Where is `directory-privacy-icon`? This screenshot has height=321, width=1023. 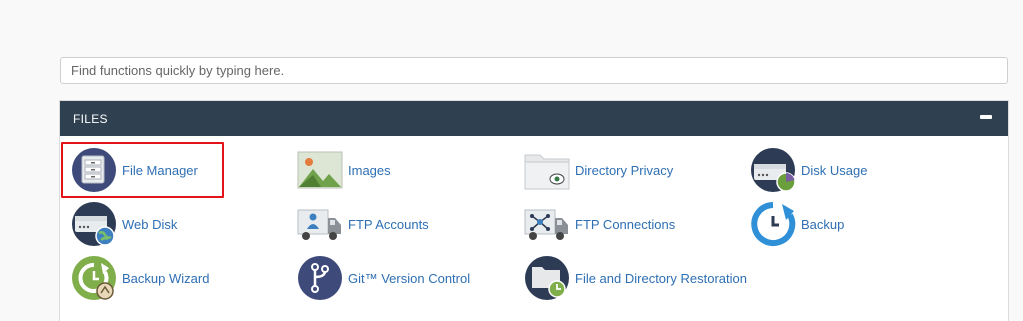
directory-privacy-icon is located at coordinates (547, 172).